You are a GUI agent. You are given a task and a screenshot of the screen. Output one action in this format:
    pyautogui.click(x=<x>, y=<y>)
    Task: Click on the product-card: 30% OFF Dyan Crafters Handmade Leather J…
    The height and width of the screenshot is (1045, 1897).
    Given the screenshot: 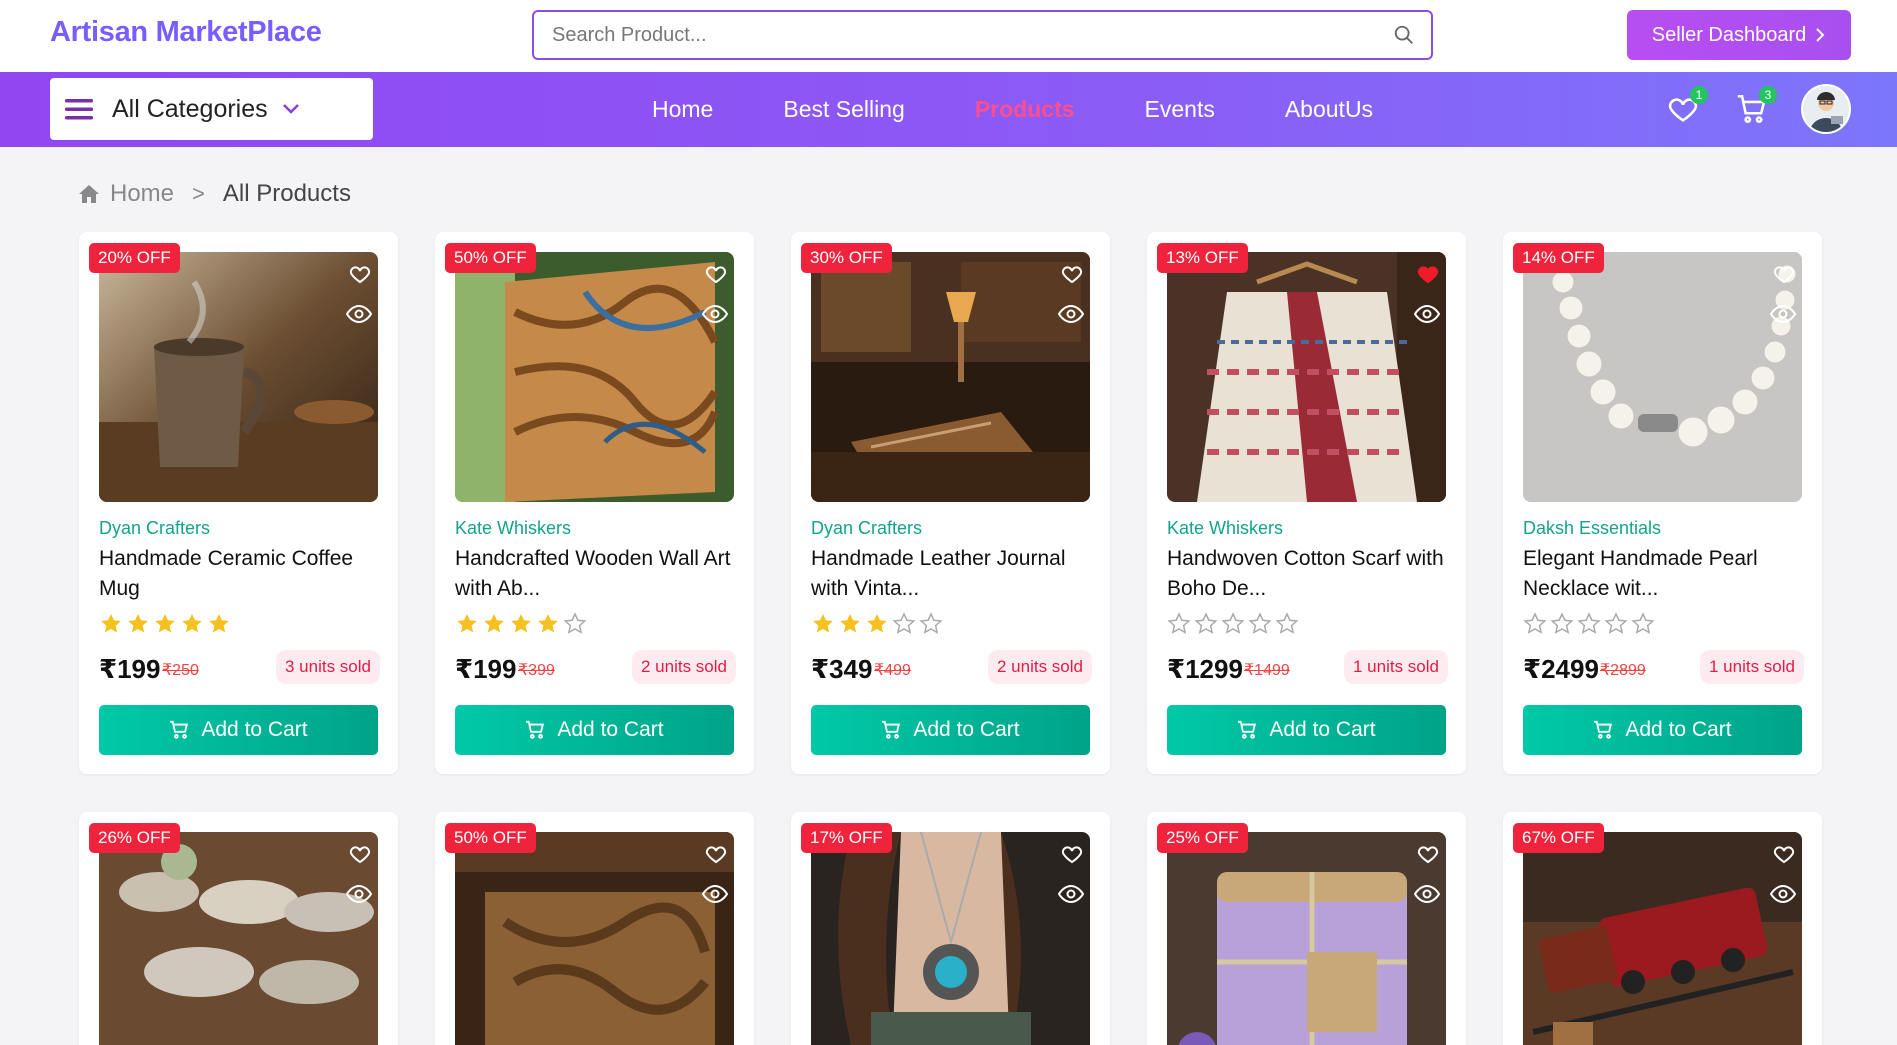 What is the action you would take?
    pyautogui.click(x=950, y=503)
    